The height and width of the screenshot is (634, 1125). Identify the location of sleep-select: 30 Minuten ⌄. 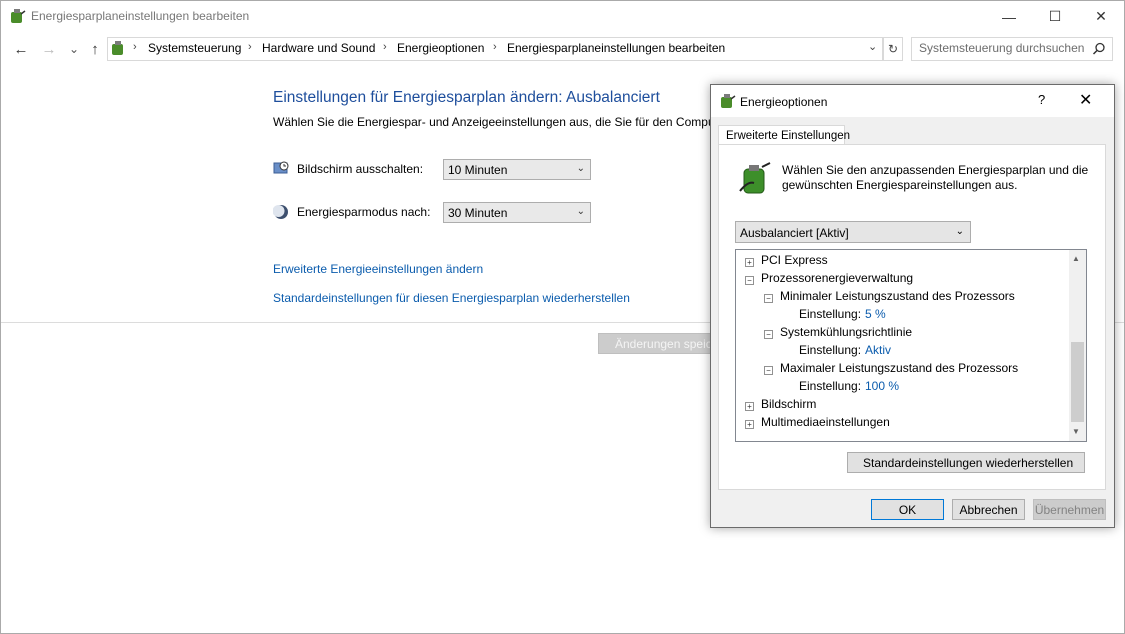
(517, 212).